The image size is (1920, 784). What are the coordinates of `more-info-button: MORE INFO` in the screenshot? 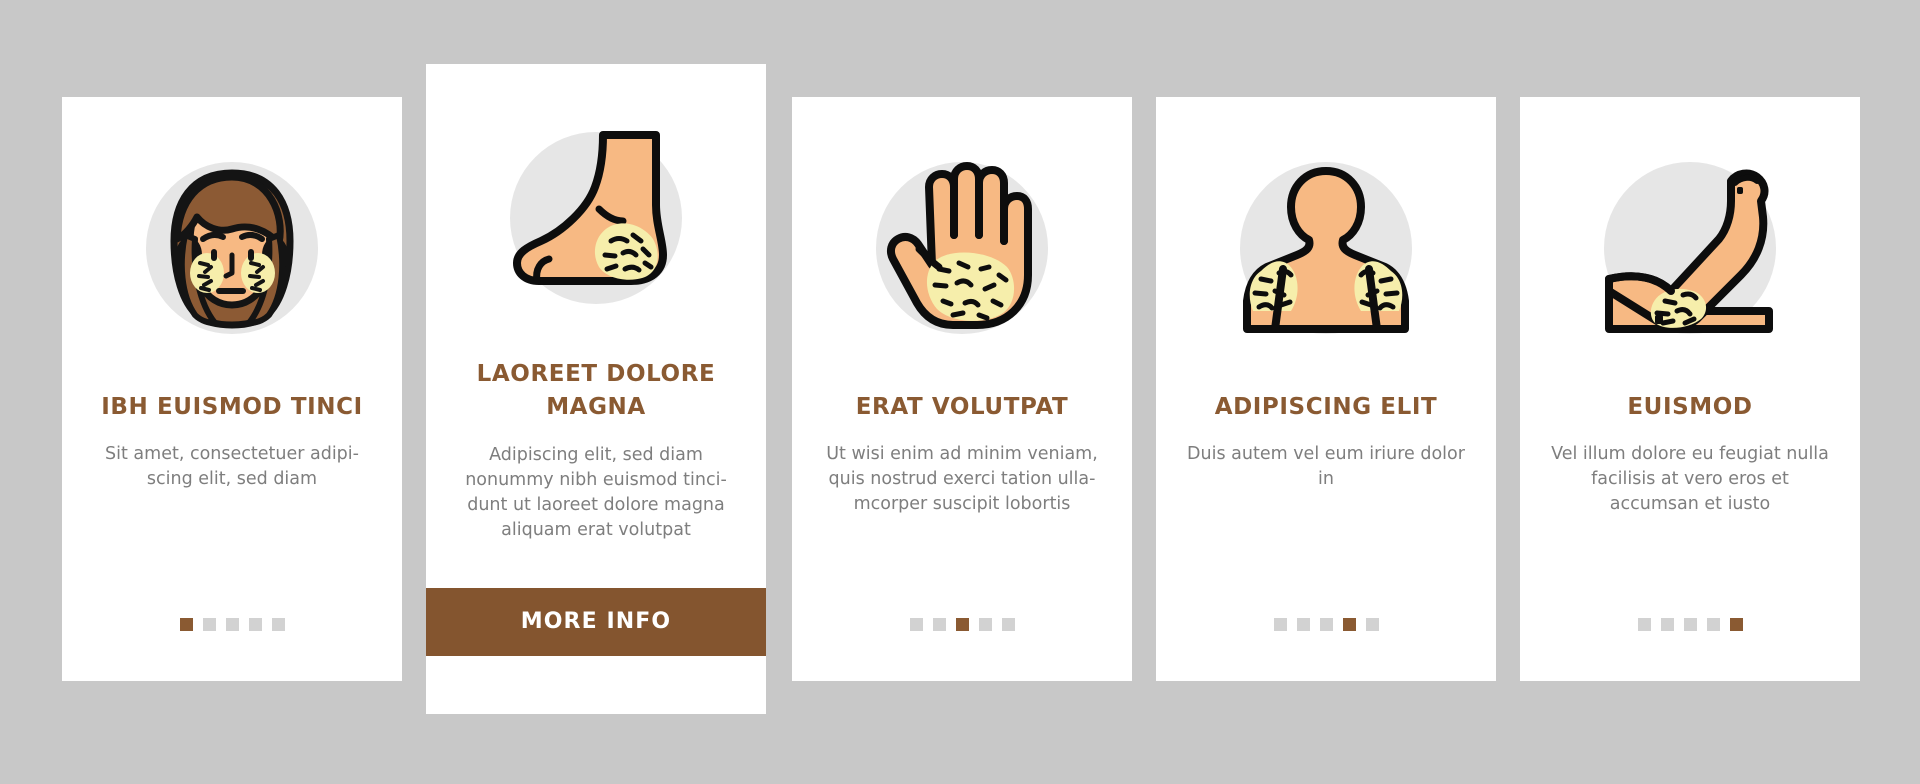 It's located at (596, 622).